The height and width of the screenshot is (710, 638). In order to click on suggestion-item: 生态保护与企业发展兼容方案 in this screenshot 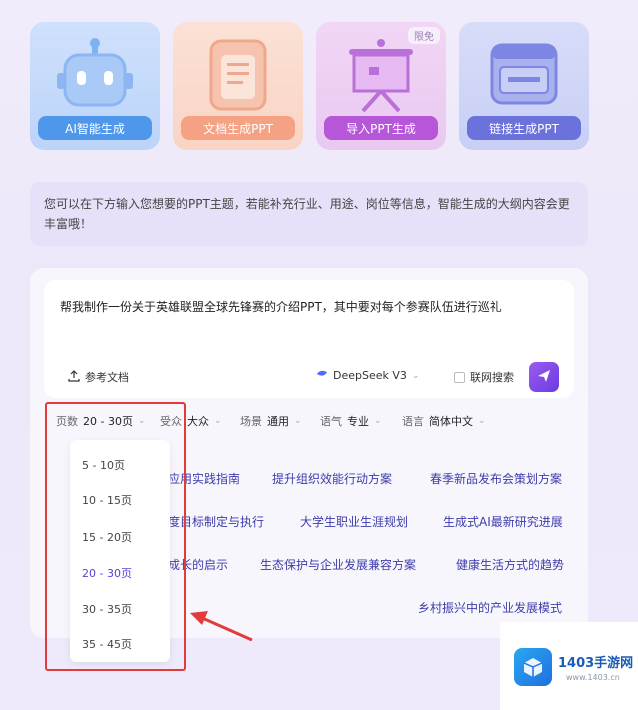, I will do `click(338, 564)`.